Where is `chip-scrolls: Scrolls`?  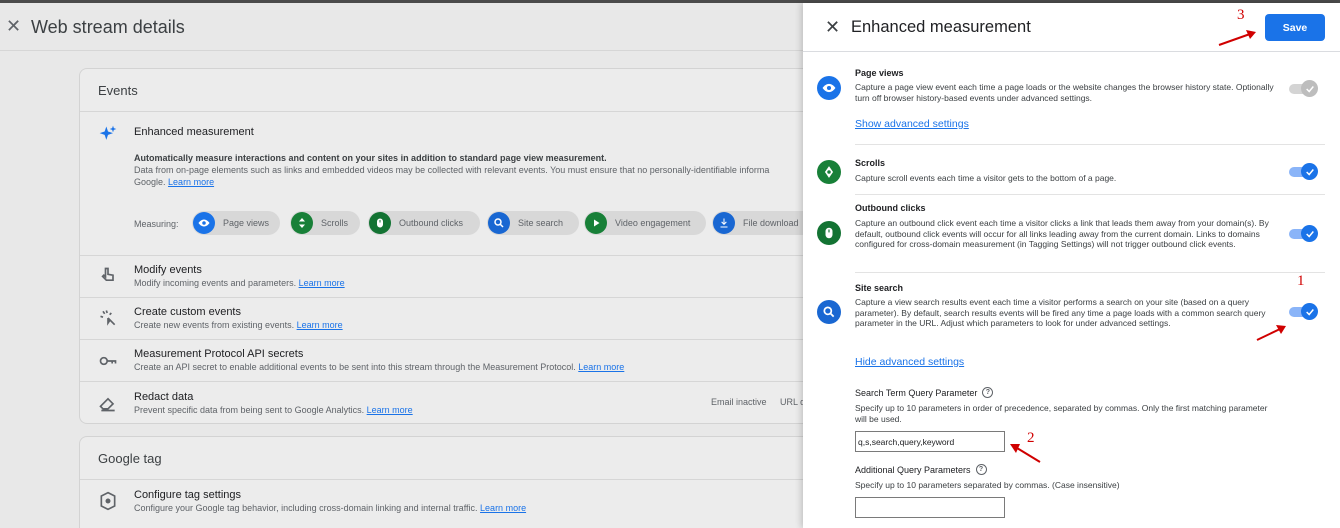
chip-scrolls: Scrolls is located at coordinates (325, 223).